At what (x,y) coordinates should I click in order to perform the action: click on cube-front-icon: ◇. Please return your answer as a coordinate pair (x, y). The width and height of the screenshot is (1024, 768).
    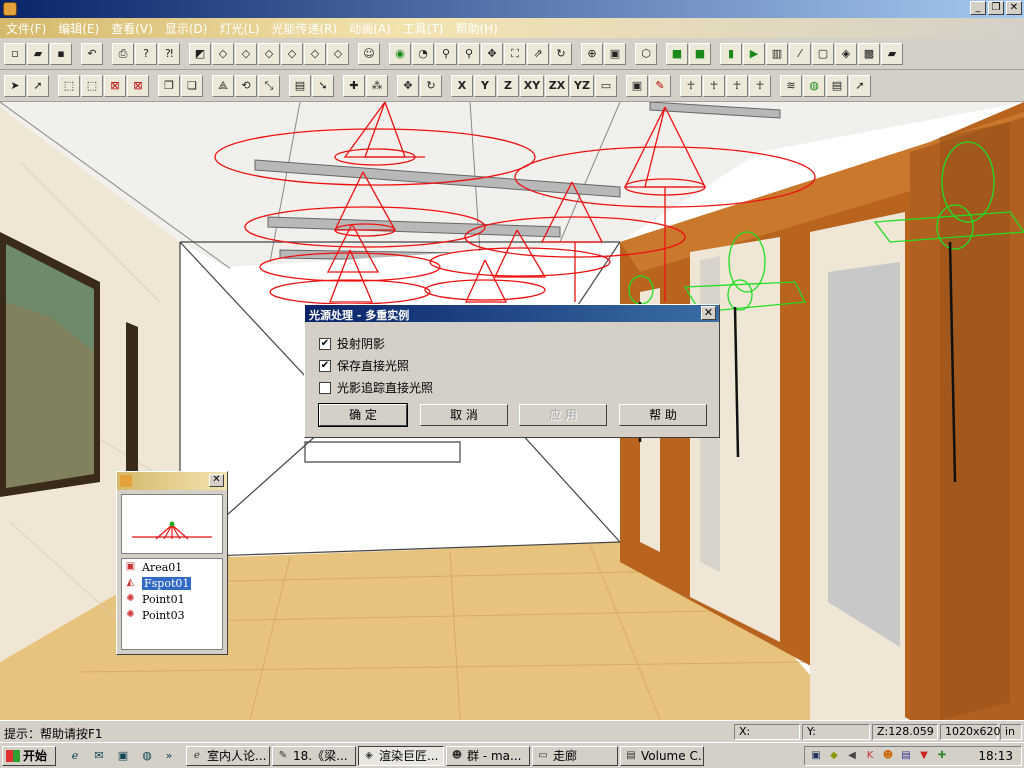
    Looking at the image, I should click on (223, 53).